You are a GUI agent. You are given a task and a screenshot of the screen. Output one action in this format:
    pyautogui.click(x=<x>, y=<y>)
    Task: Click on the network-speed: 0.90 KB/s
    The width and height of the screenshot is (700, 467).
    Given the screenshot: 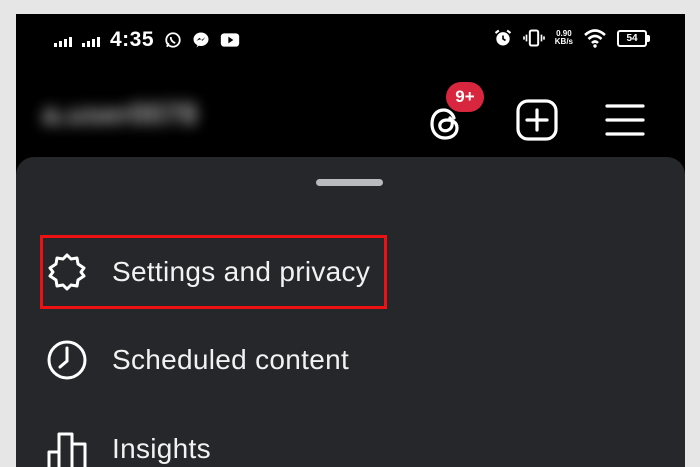 What is the action you would take?
    pyautogui.click(x=564, y=38)
    